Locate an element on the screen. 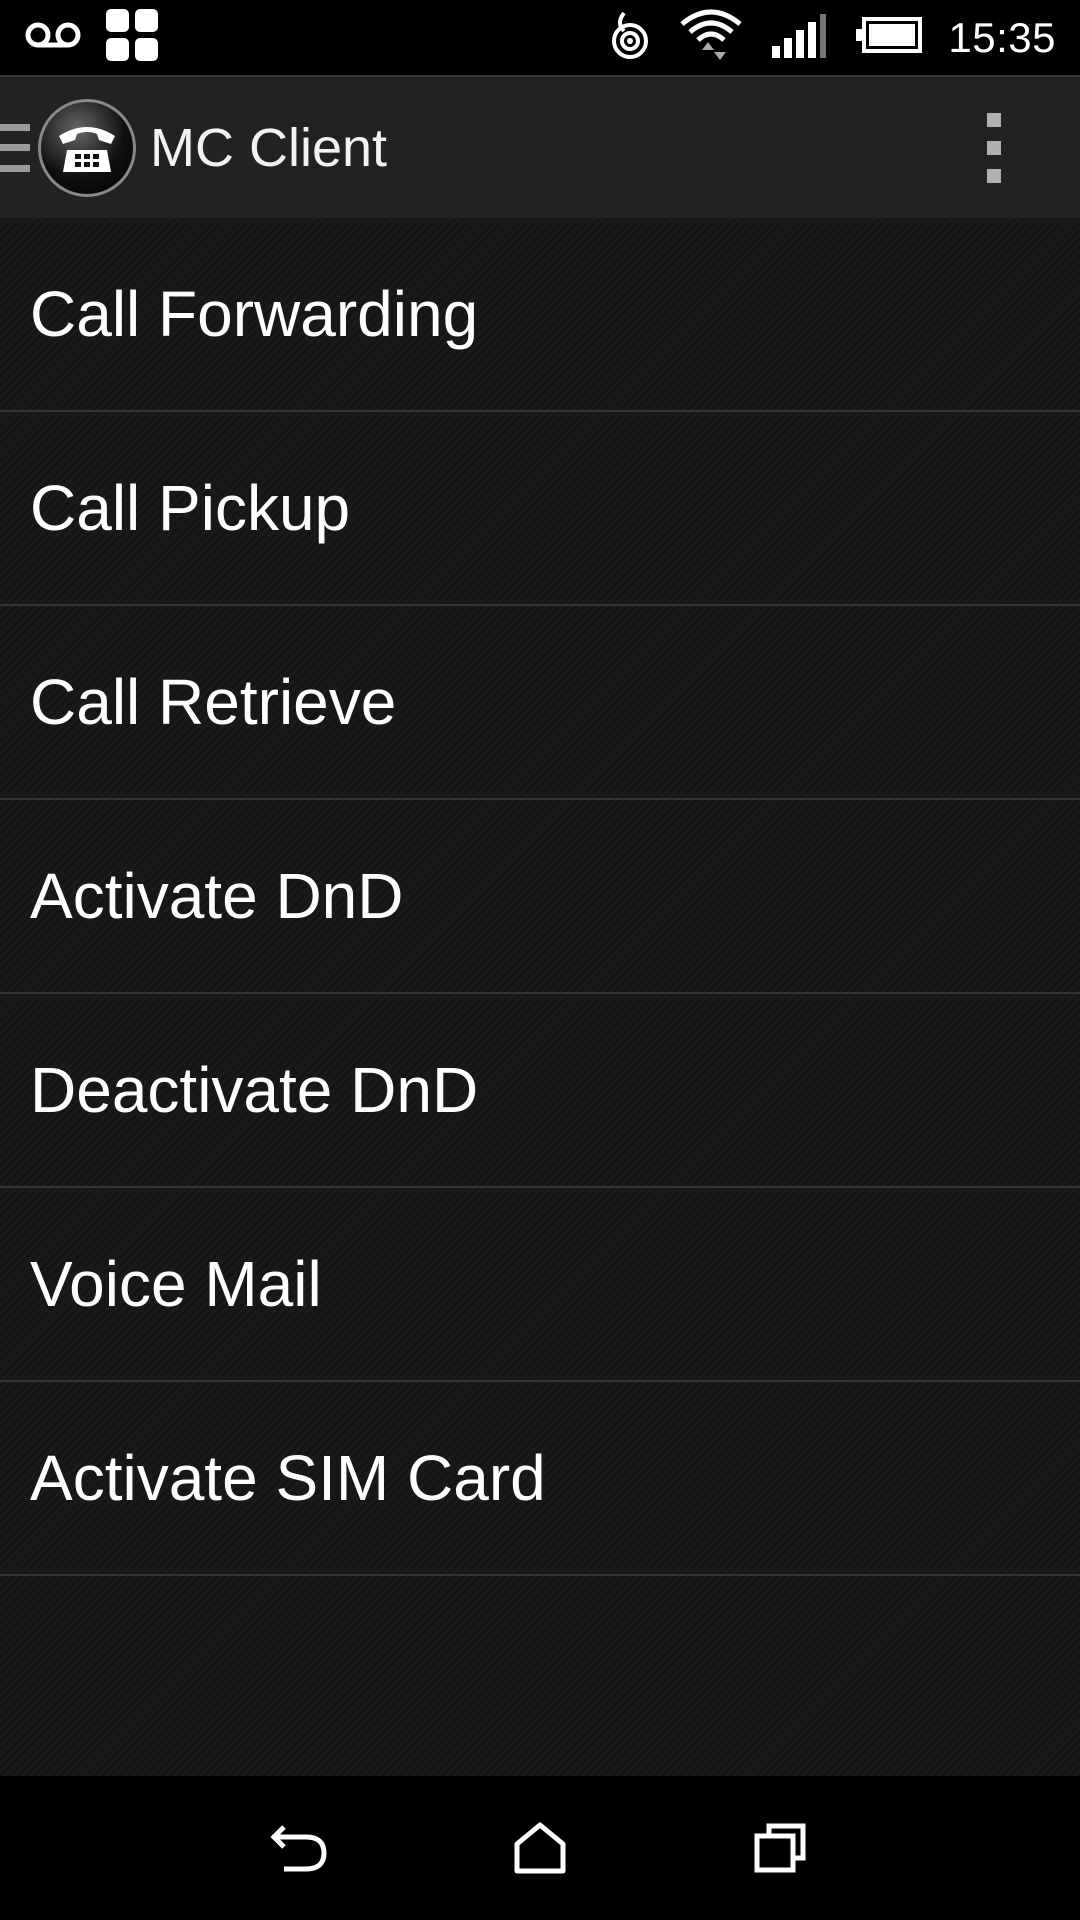 This screenshot has width=1080, height=1920. drawer-icon is located at coordinates (15, 147).